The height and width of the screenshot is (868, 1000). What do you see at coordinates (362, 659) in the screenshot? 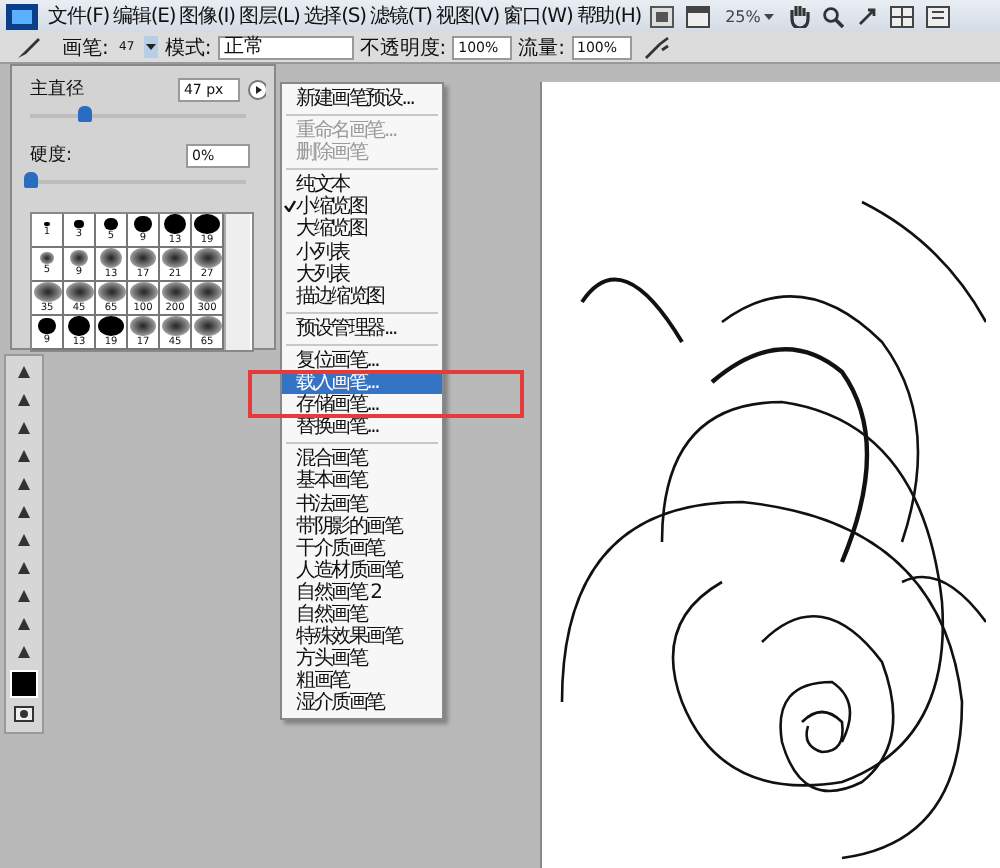
I see `menu-option: 方头画笔` at bounding box center [362, 659].